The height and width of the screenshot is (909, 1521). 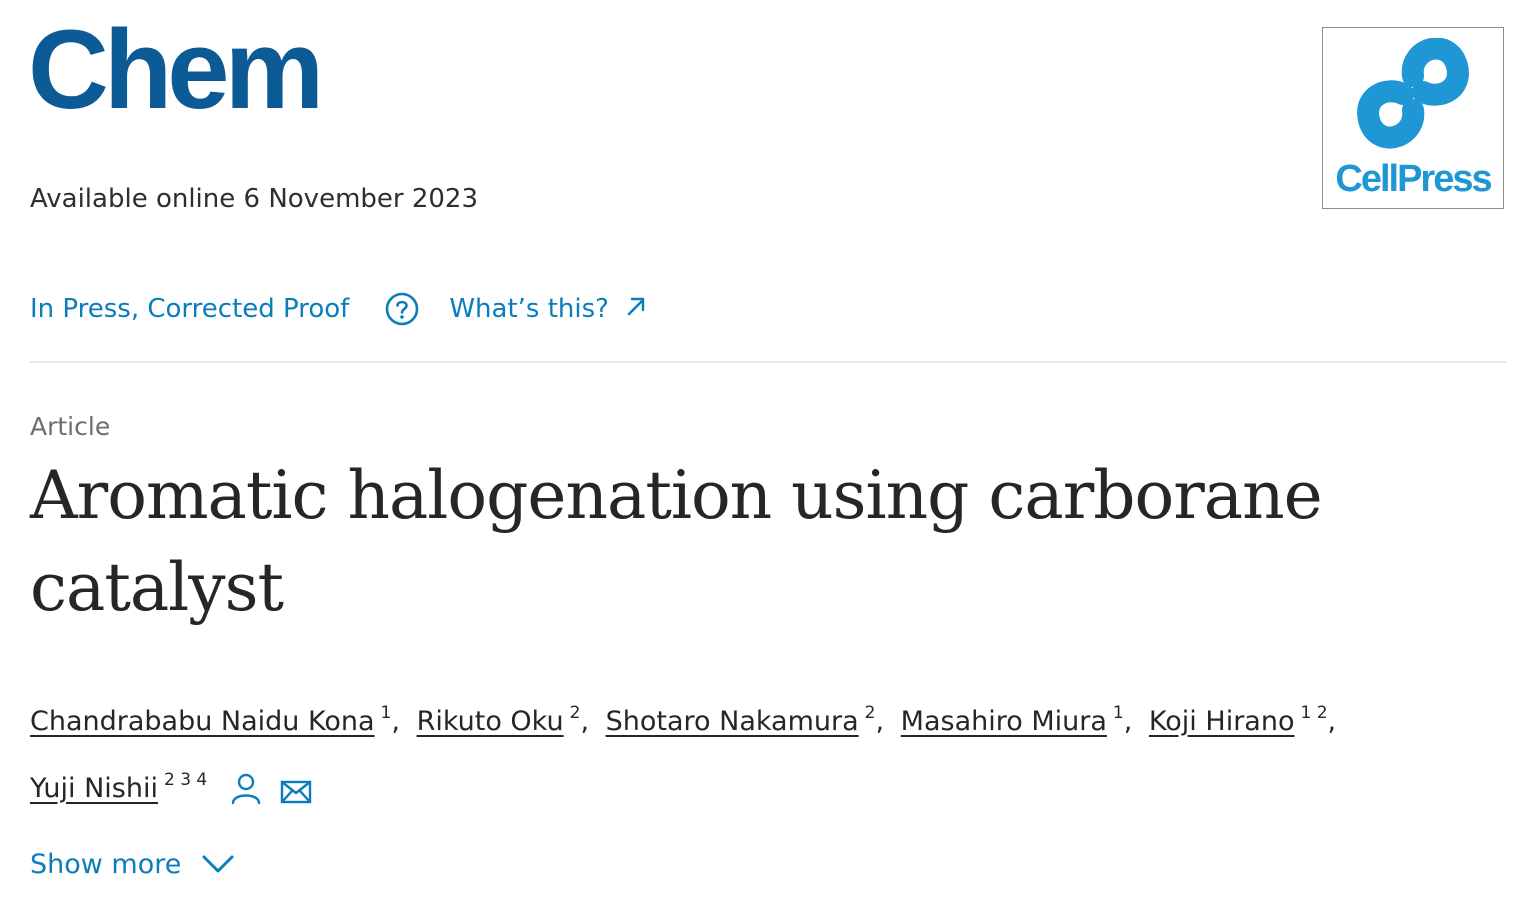 I want to click on article-type: Article, so click(x=70, y=426).